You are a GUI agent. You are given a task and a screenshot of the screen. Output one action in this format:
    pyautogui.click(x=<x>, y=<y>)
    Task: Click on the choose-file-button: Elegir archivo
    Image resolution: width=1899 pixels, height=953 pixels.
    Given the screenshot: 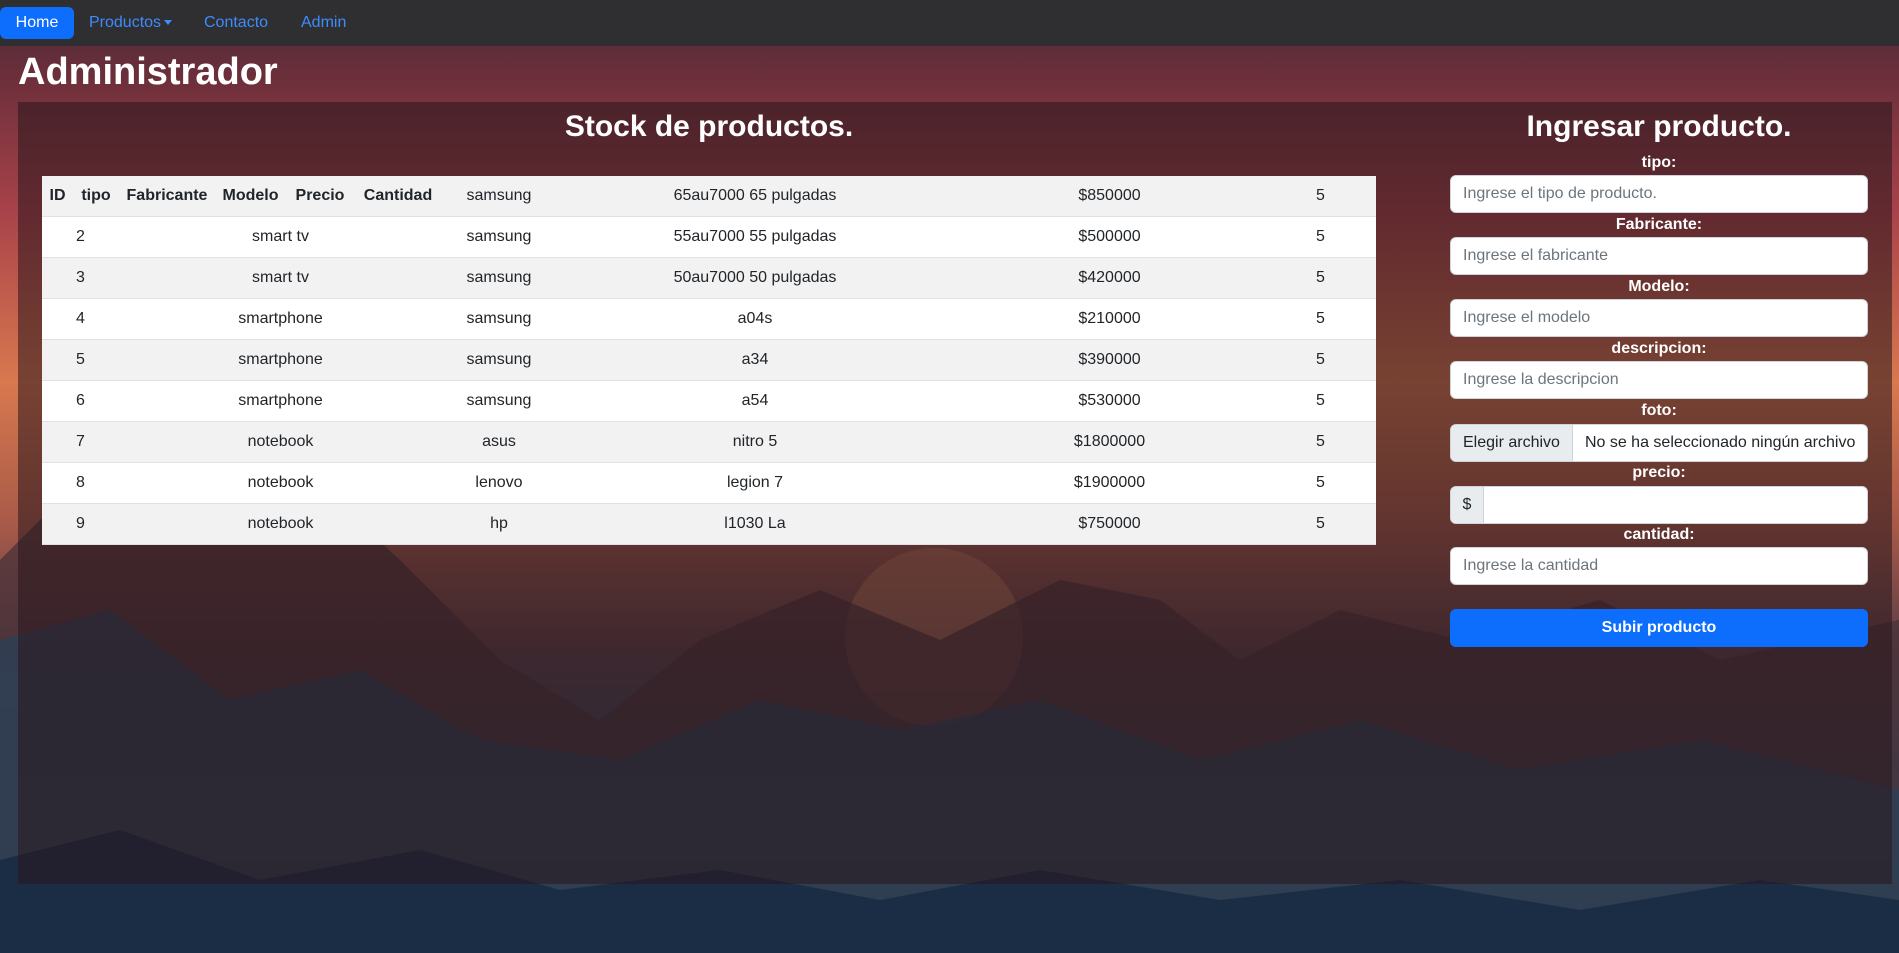 What is the action you would take?
    pyautogui.click(x=1512, y=443)
    